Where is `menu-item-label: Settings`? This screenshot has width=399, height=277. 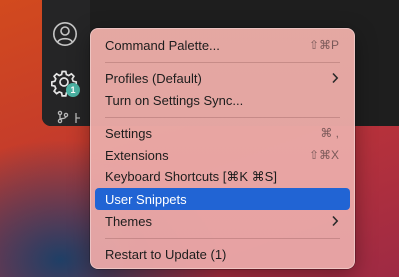 menu-item-label: Settings is located at coordinates (128, 133).